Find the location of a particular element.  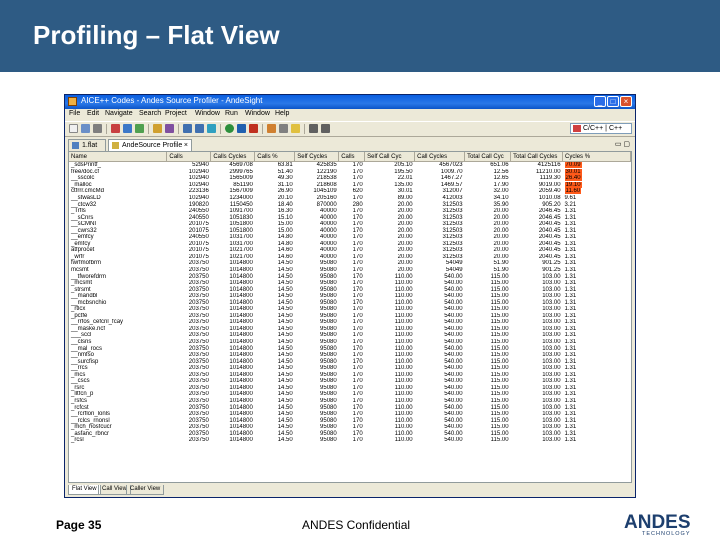

column-header: Call Cycles is located at coordinates (440, 157).